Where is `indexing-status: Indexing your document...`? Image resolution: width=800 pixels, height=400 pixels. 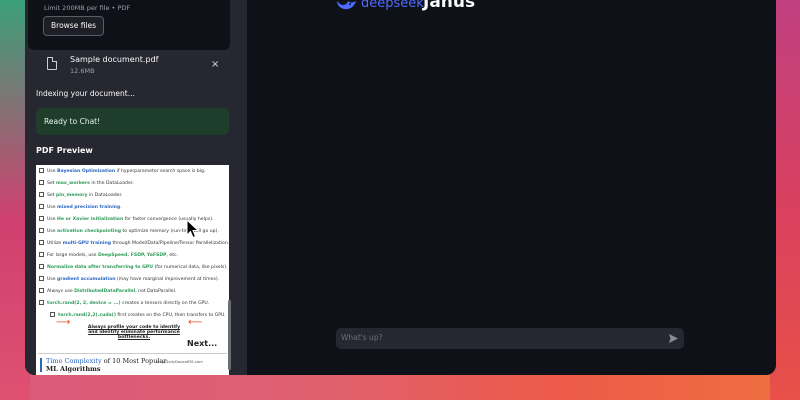
indexing-status: Indexing your document... is located at coordinates (85, 93).